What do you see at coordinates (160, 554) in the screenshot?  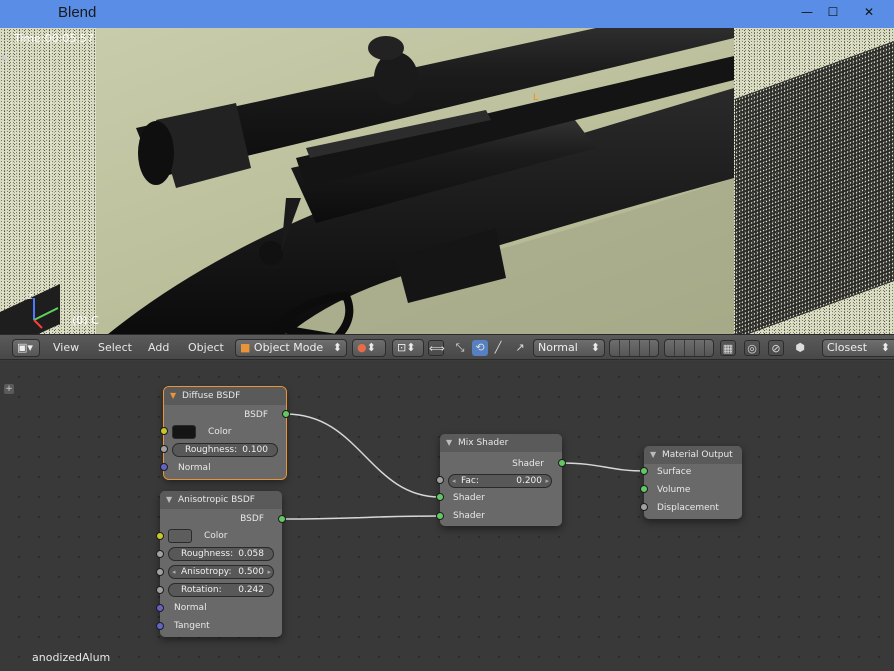 I see `anisotropic-roughness-socket` at bounding box center [160, 554].